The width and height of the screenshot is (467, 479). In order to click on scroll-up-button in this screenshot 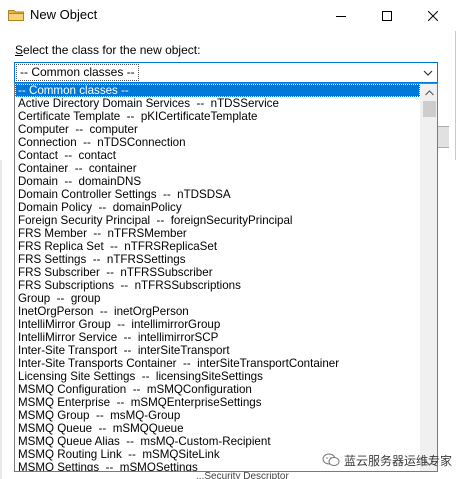, I will do `click(429, 92)`.